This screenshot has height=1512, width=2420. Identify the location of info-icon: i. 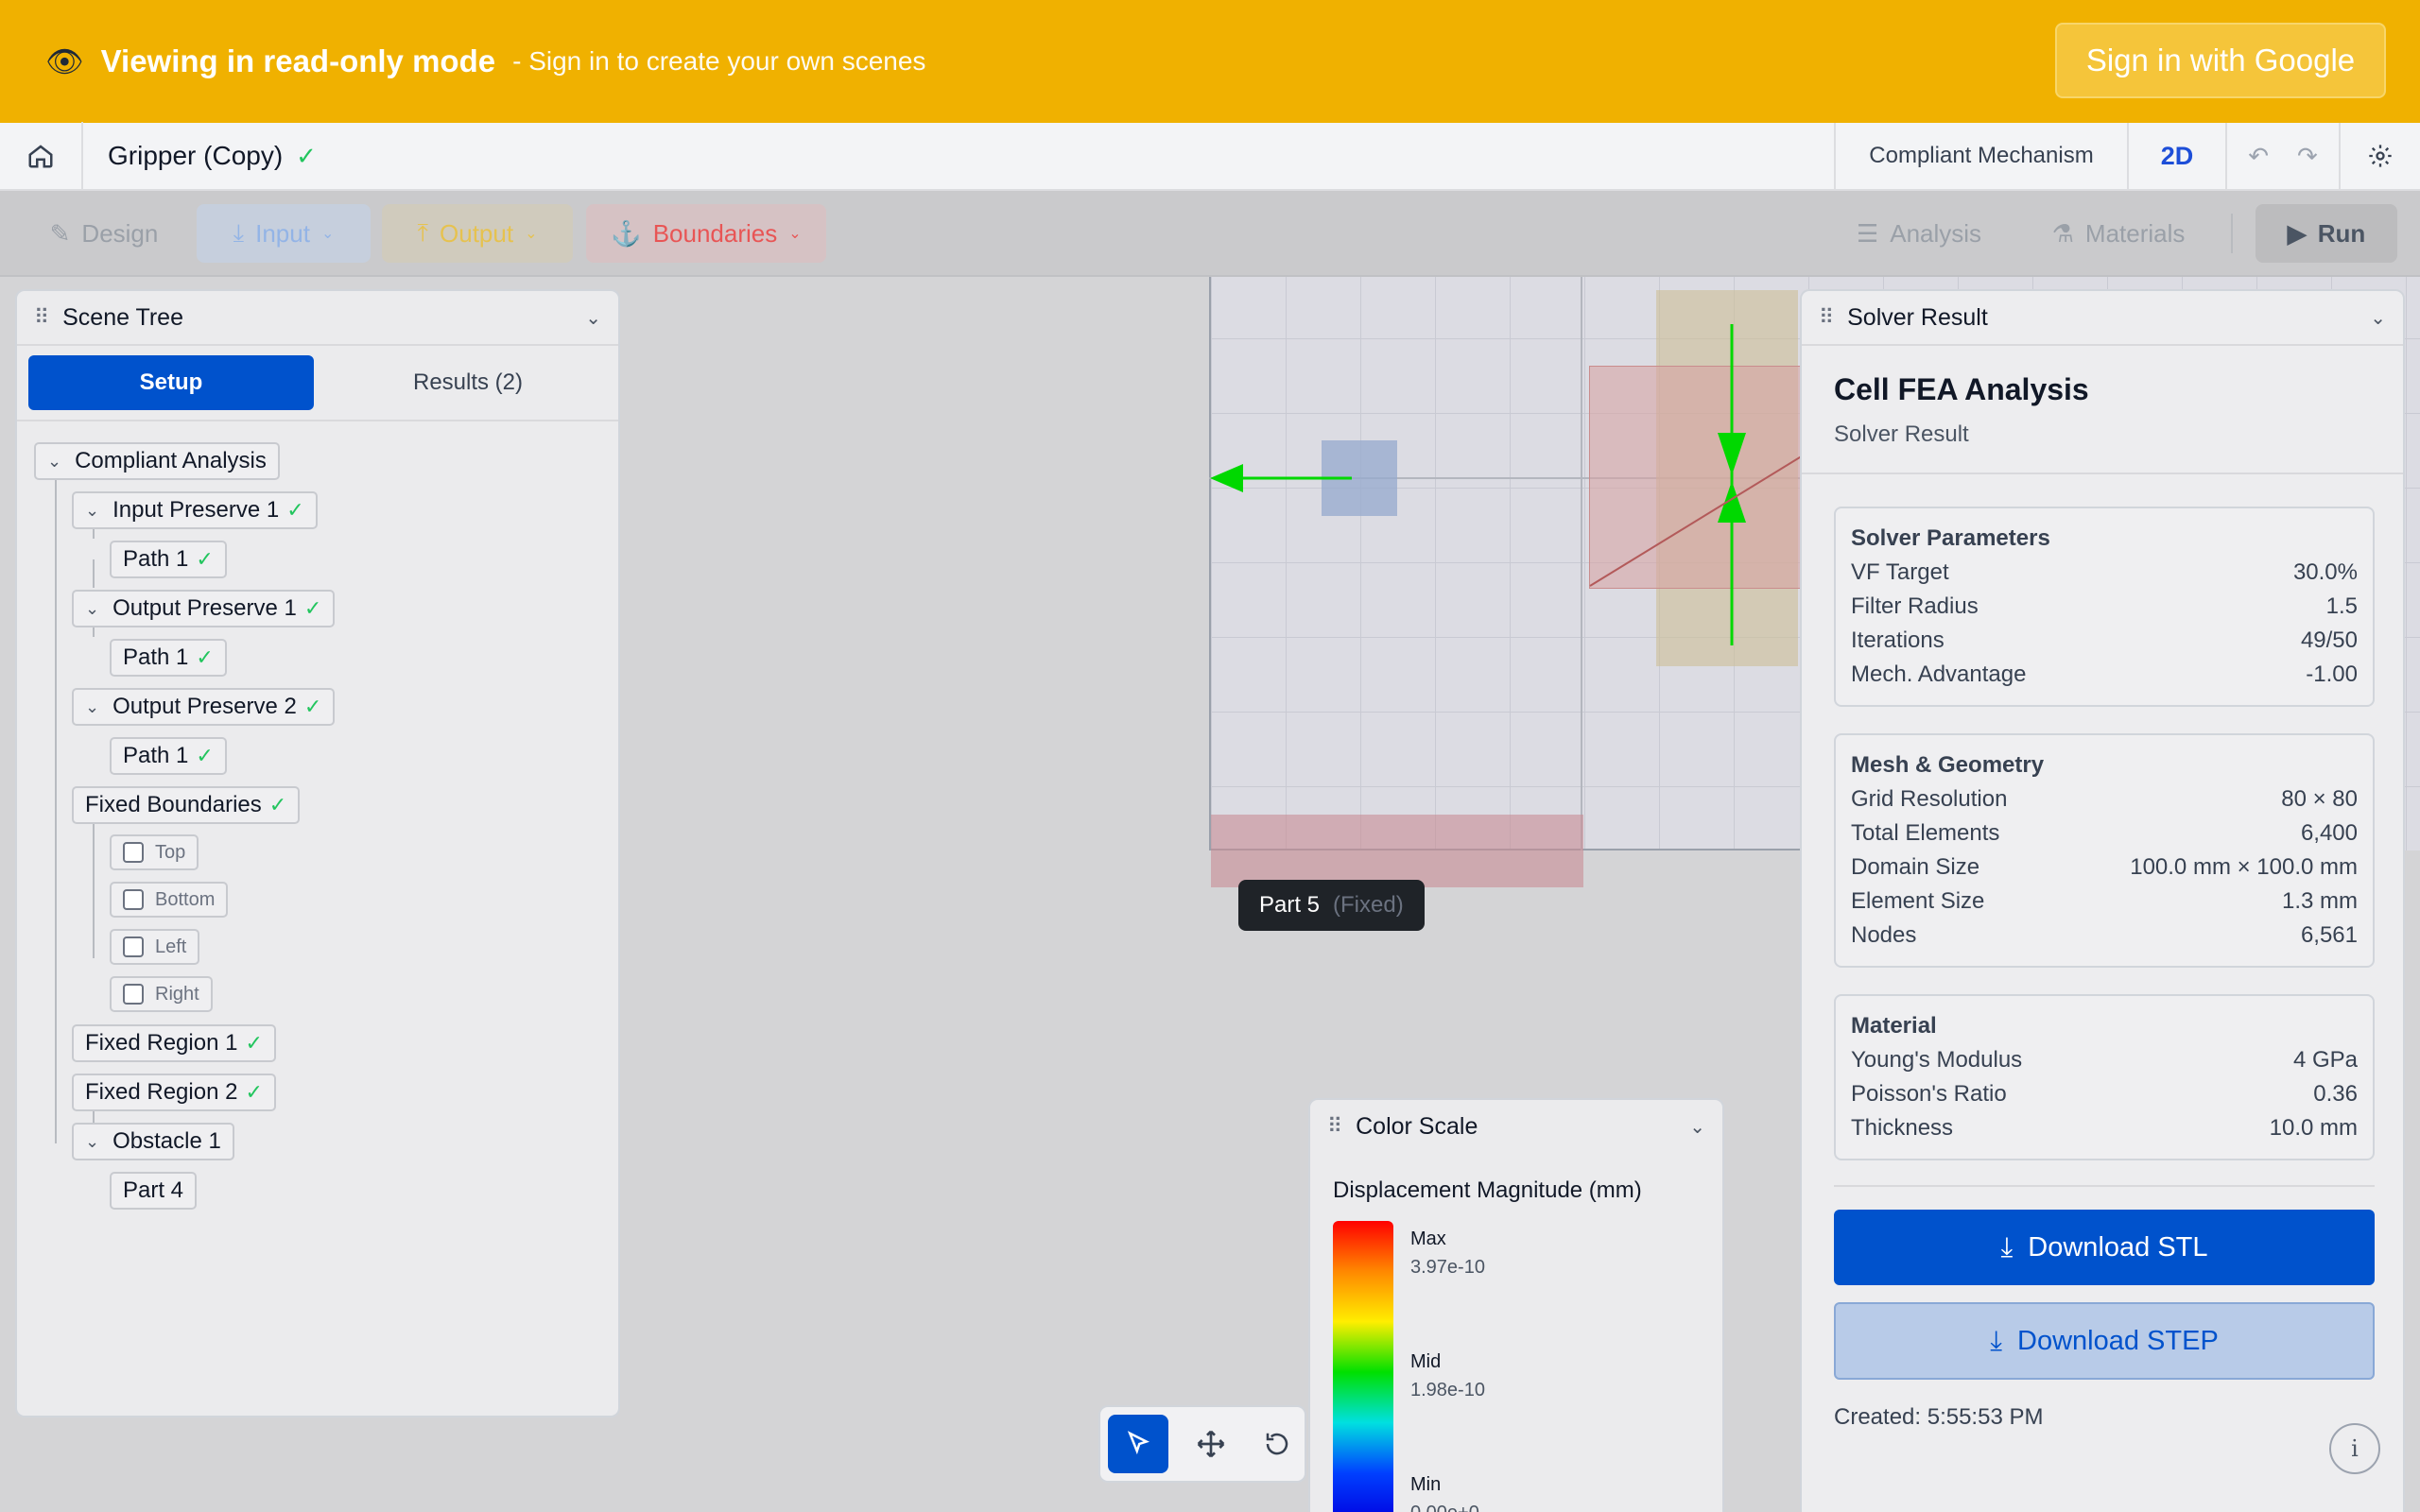
(2354, 1448).